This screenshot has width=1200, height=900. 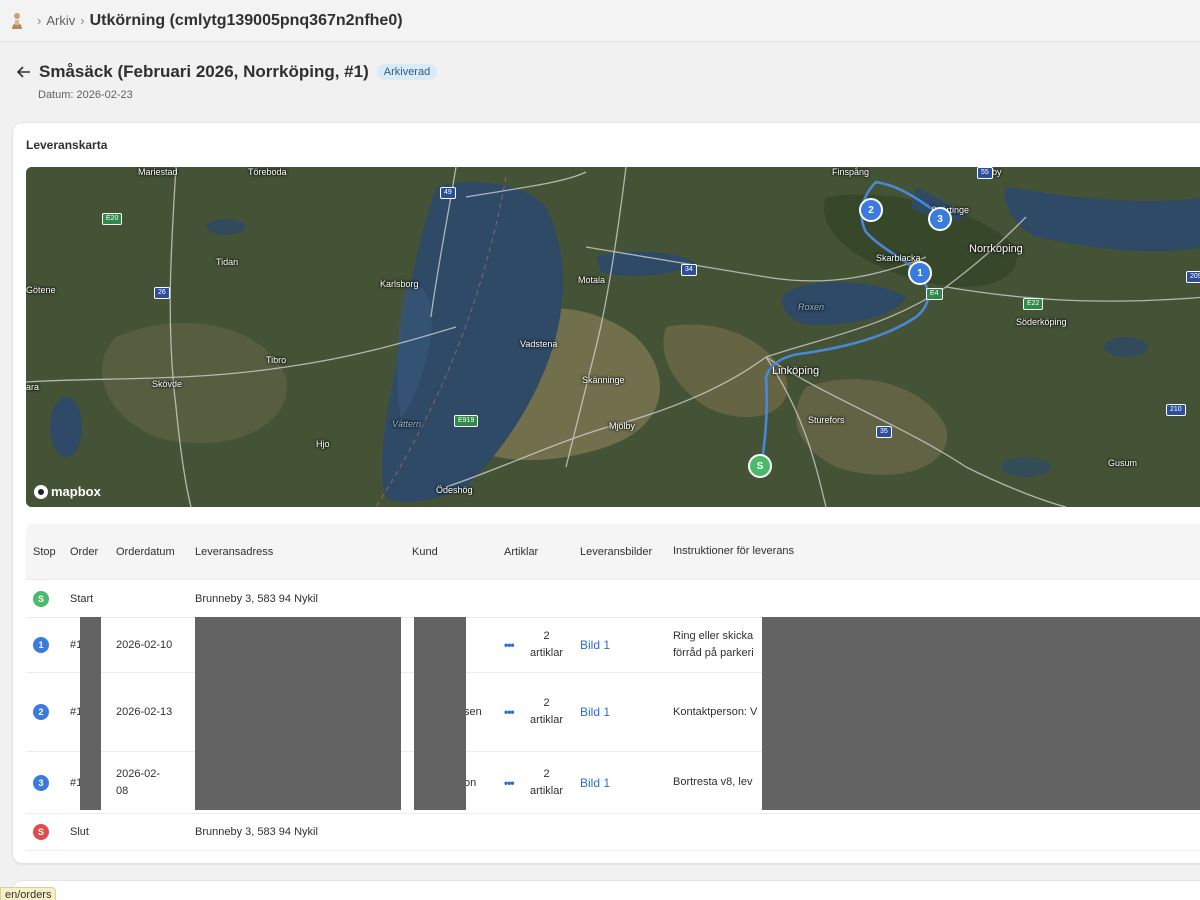 I want to click on map-place-label: Vadstena, so click(x=539, y=344).